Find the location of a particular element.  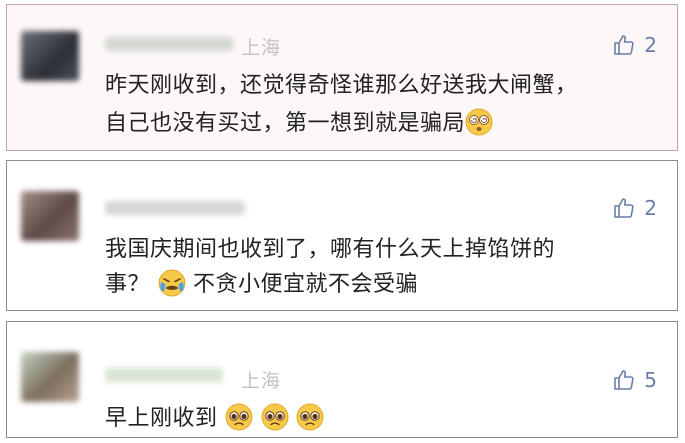

comment-text-line: 我国庆期间也收到了，哪有什么天上掉馅饼的 is located at coordinates (330, 249).